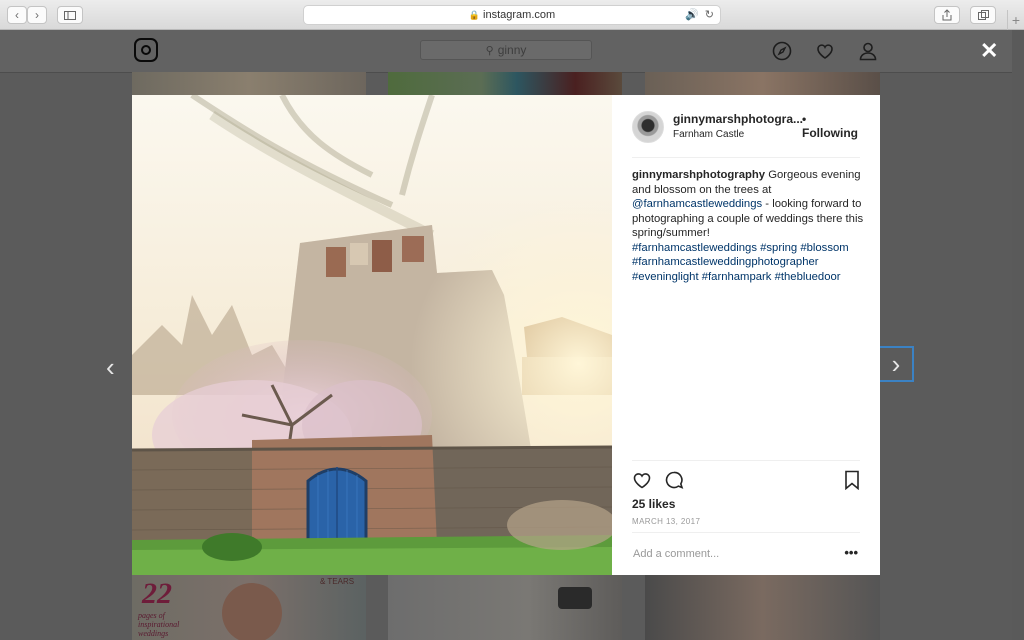  Describe the element at coordinates (737, 277) in the screenshot. I see `hashtag-link: #farnhampark` at that location.